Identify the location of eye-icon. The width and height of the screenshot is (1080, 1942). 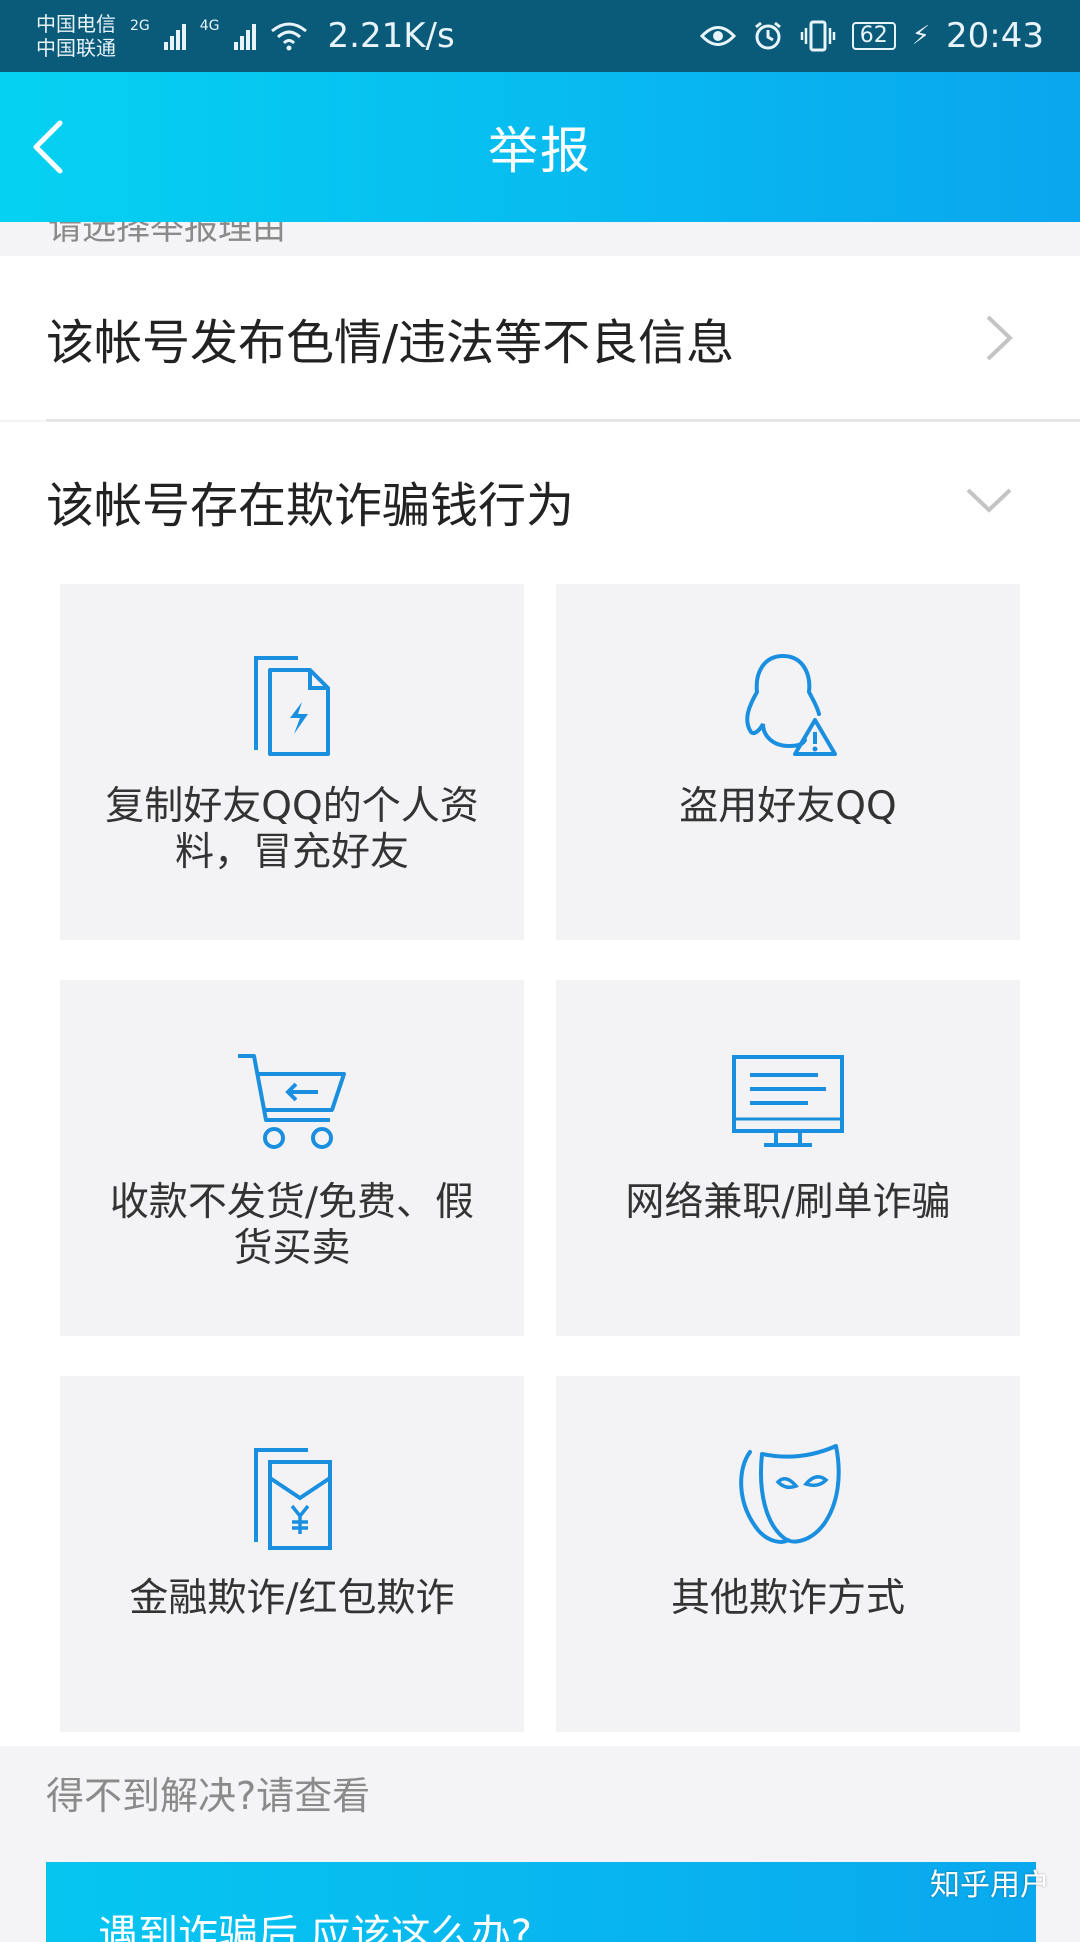
(717, 36).